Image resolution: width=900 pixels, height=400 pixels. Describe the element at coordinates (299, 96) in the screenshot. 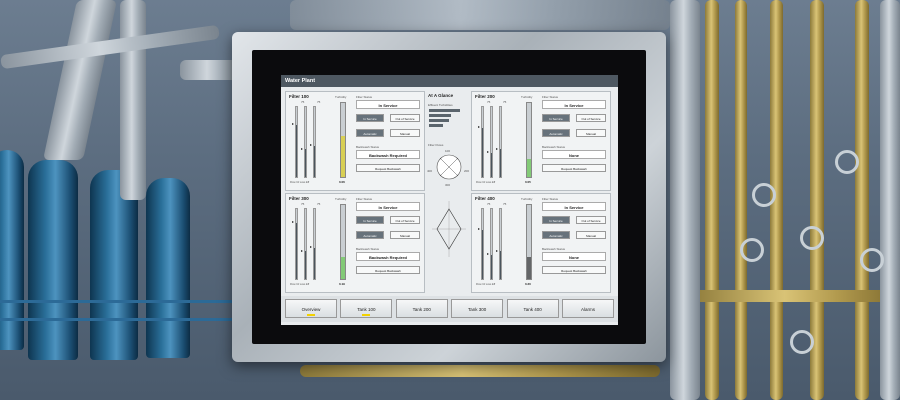

I see `filter-title: Filter 100` at that location.